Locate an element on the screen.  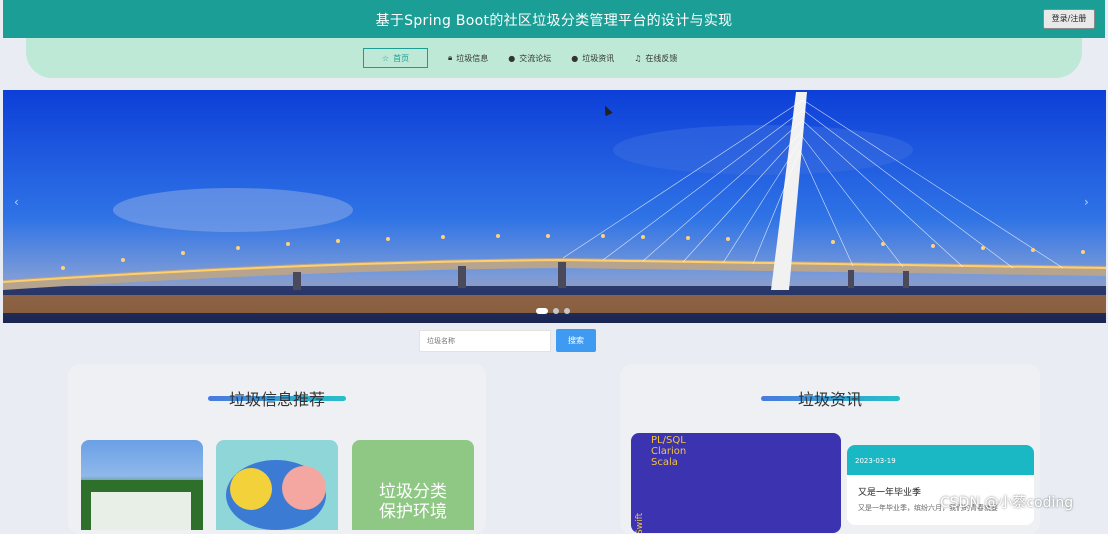
nav-item-garbage-info: 🔒︎ 垃圾信息 is located at coordinates (468, 58).